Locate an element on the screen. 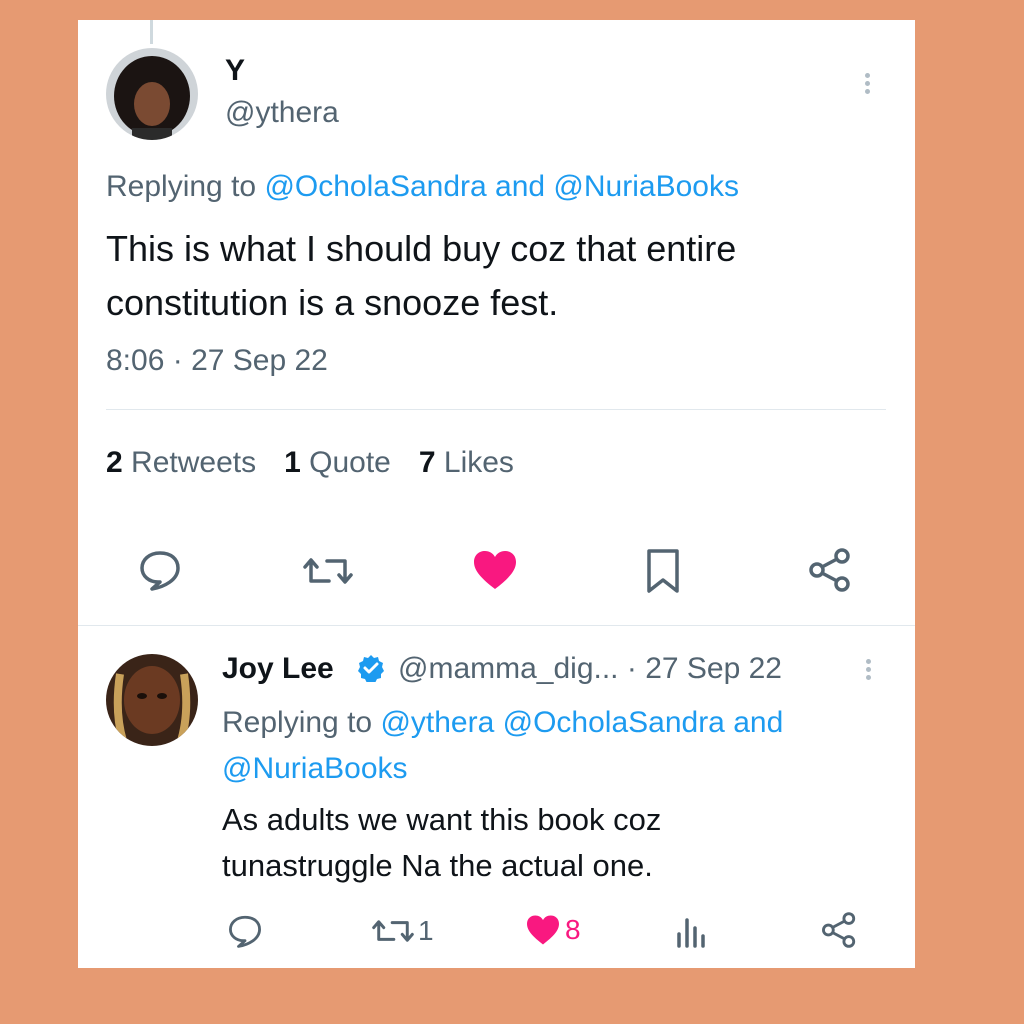  reply-more-options-icon is located at coordinates (868, 669).